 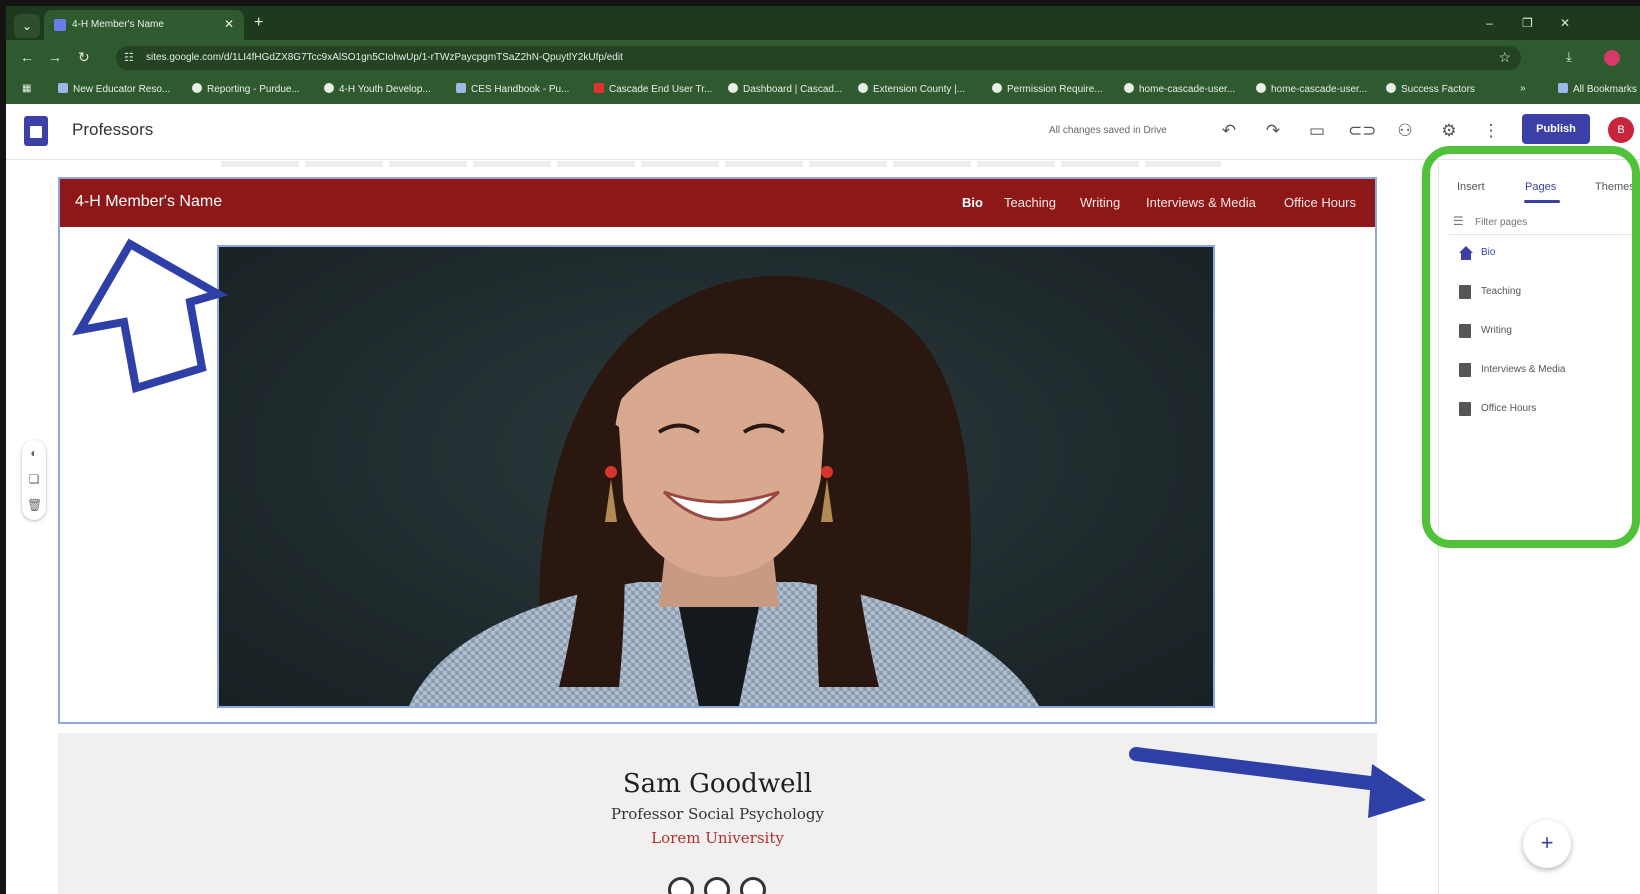 I want to click on tab-insert: Insert, so click(x=1471, y=187).